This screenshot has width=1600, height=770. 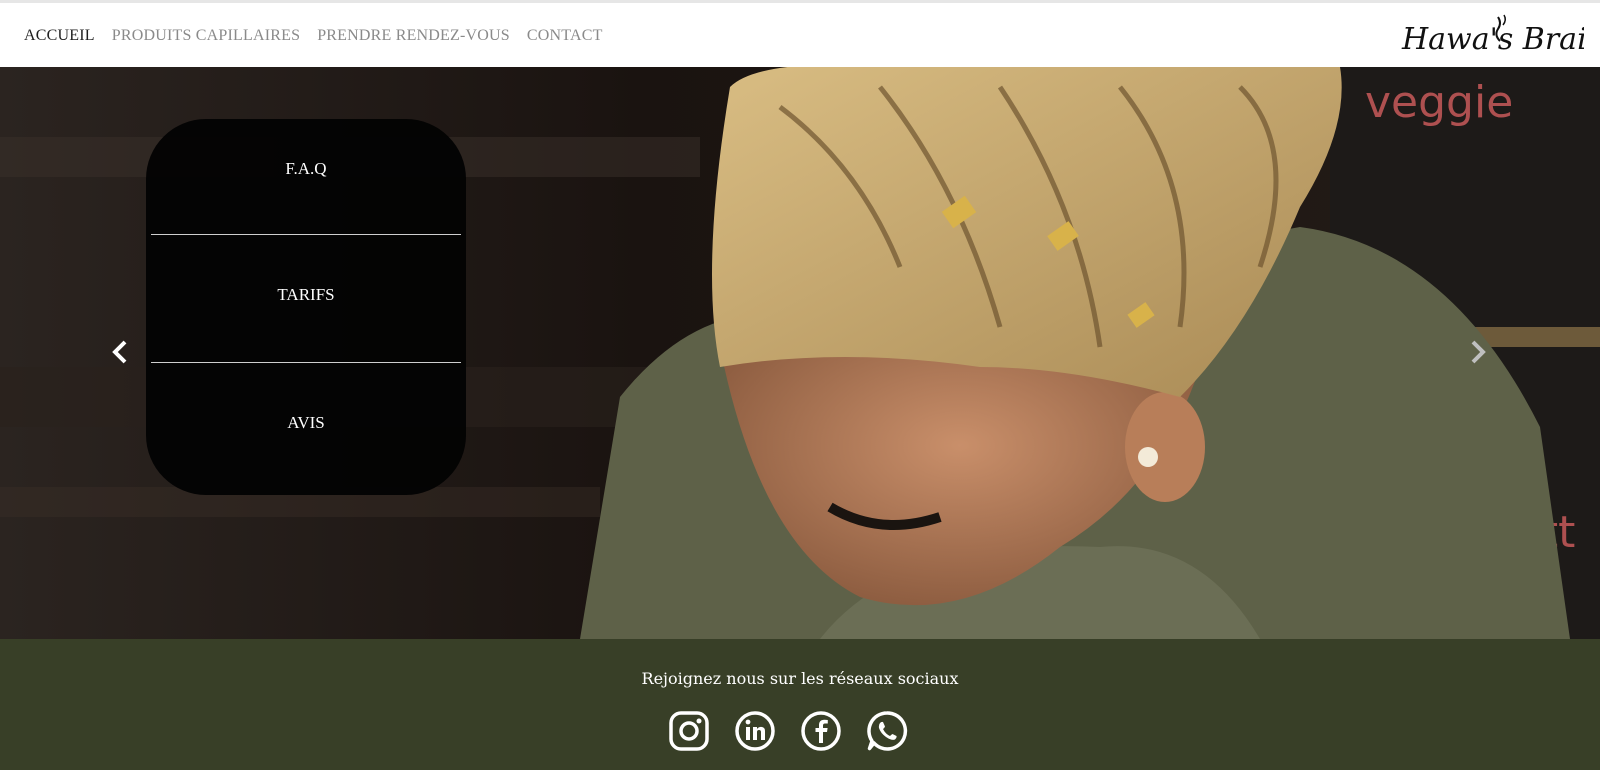 What do you see at coordinates (1492, 39) in the screenshot?
I see `logo-text: Hawa's Braids` at bounding box center [1492, 39].